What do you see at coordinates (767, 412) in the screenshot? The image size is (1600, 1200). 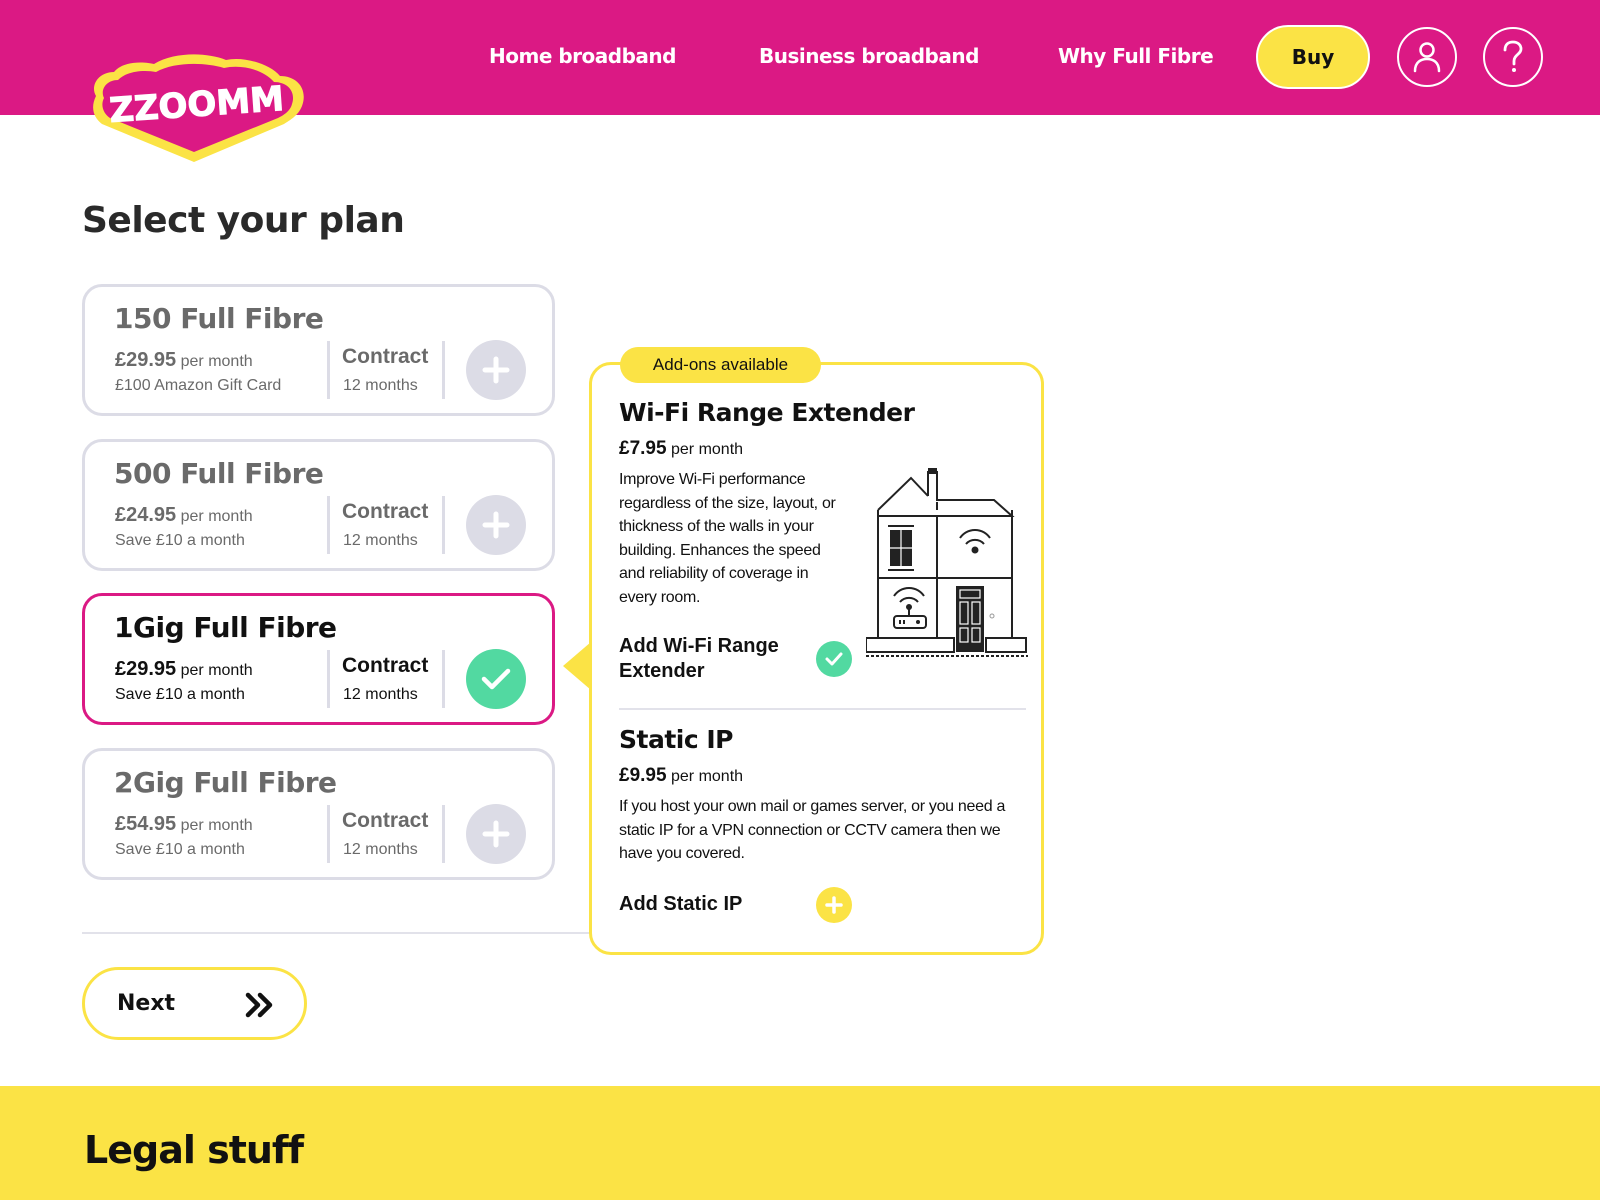 I see `addon-title-wifi-extender: Wi-Fi Range Extender` at bounding box center [767, 412].